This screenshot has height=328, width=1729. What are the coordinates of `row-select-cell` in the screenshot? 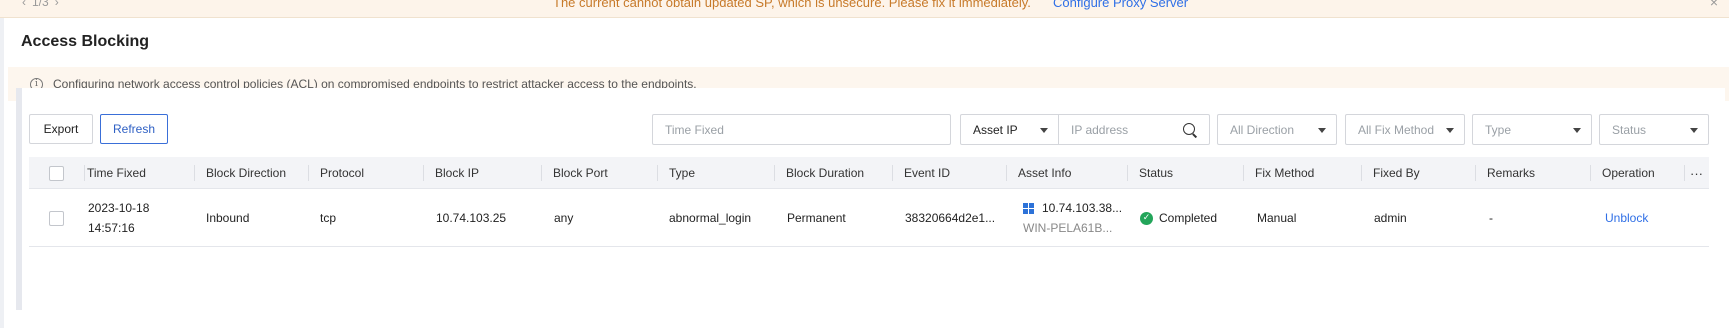 It's located at (56, 218).